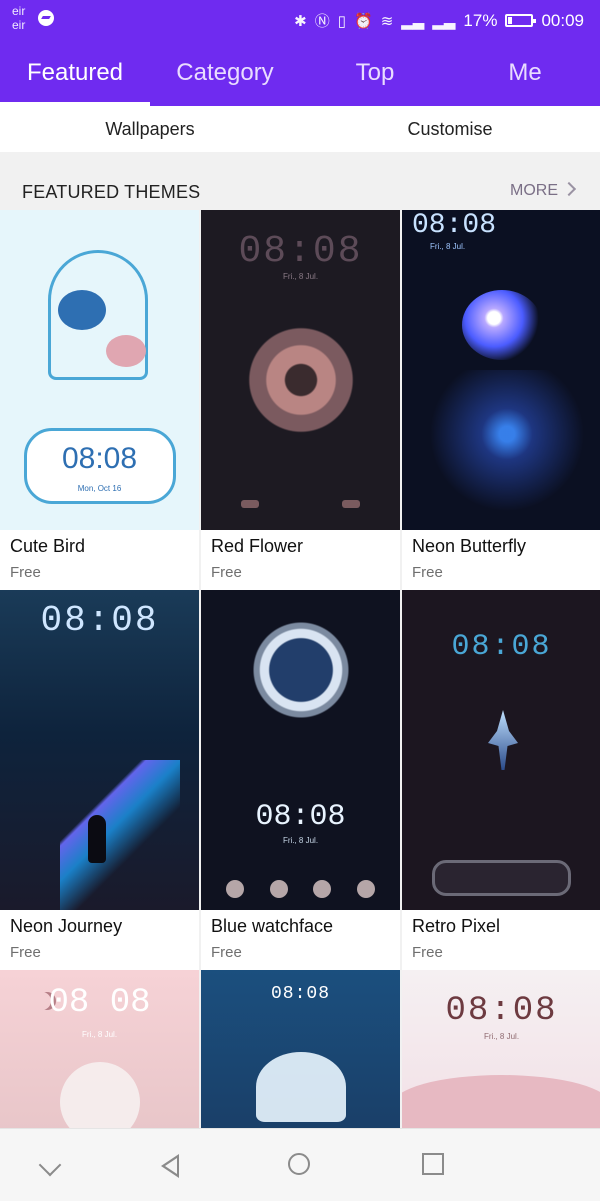 The image size is (600, 1201). I want to click on subtab-customise: Customise, so click(450, 129).